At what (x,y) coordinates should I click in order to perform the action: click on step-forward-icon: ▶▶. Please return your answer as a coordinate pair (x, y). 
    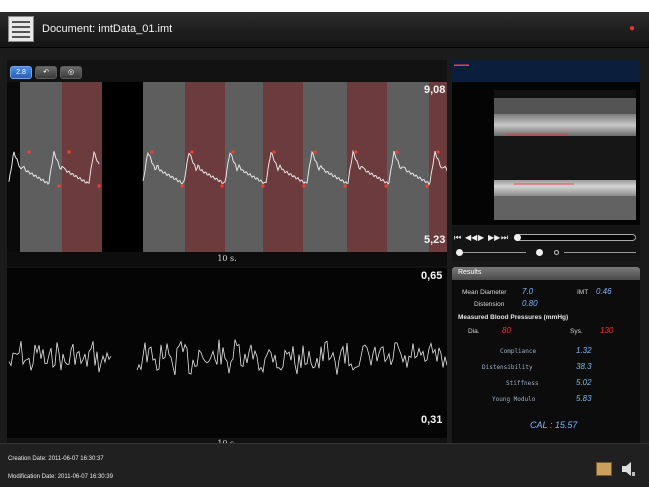
    Looking at the image, I should click on (494, 237).